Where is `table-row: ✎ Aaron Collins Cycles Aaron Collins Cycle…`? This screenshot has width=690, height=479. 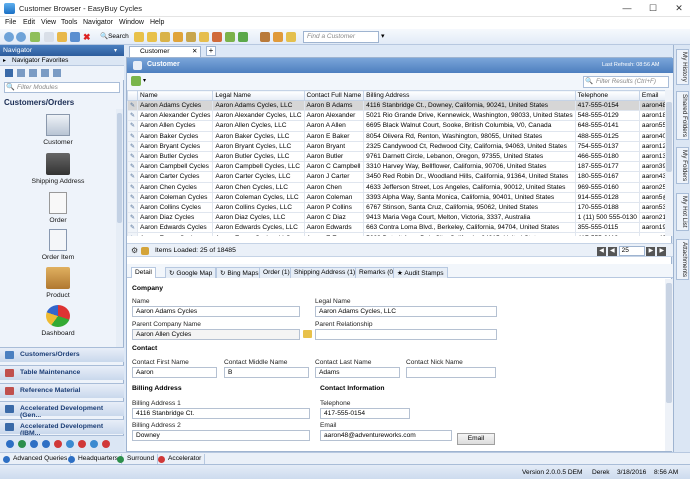
table-row: ✎ Aaron Collins Cycles Aaron Collins Cycle… is located at coordinates (400, 207).